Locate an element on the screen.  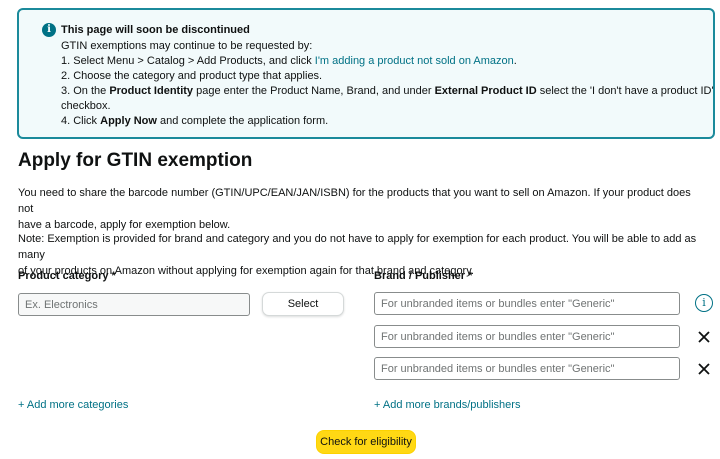
notice-step-4-suffix: and complete the application form. is located at coordinates (242, 121).